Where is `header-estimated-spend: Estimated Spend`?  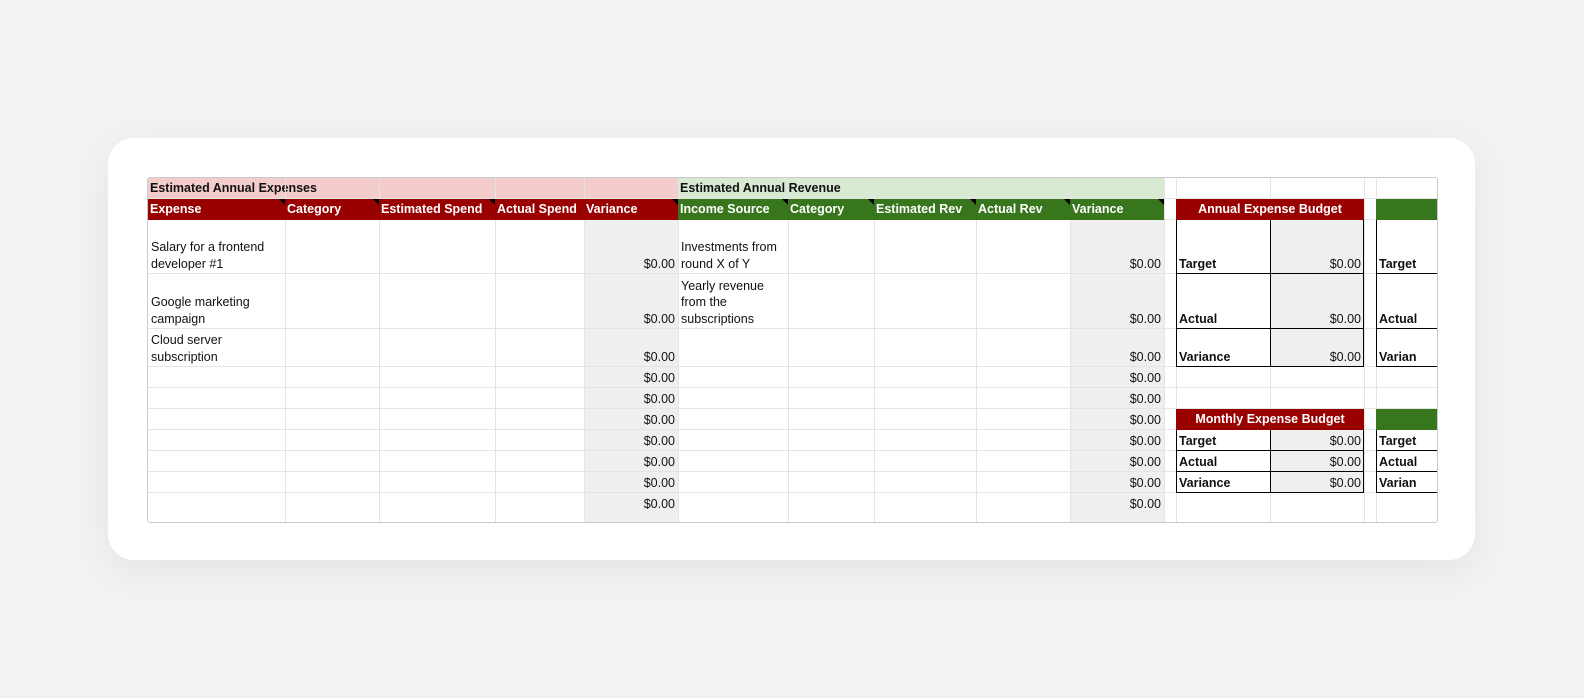
header-estimated-spend: Estimated Spend is located at coordinates (437, 209).